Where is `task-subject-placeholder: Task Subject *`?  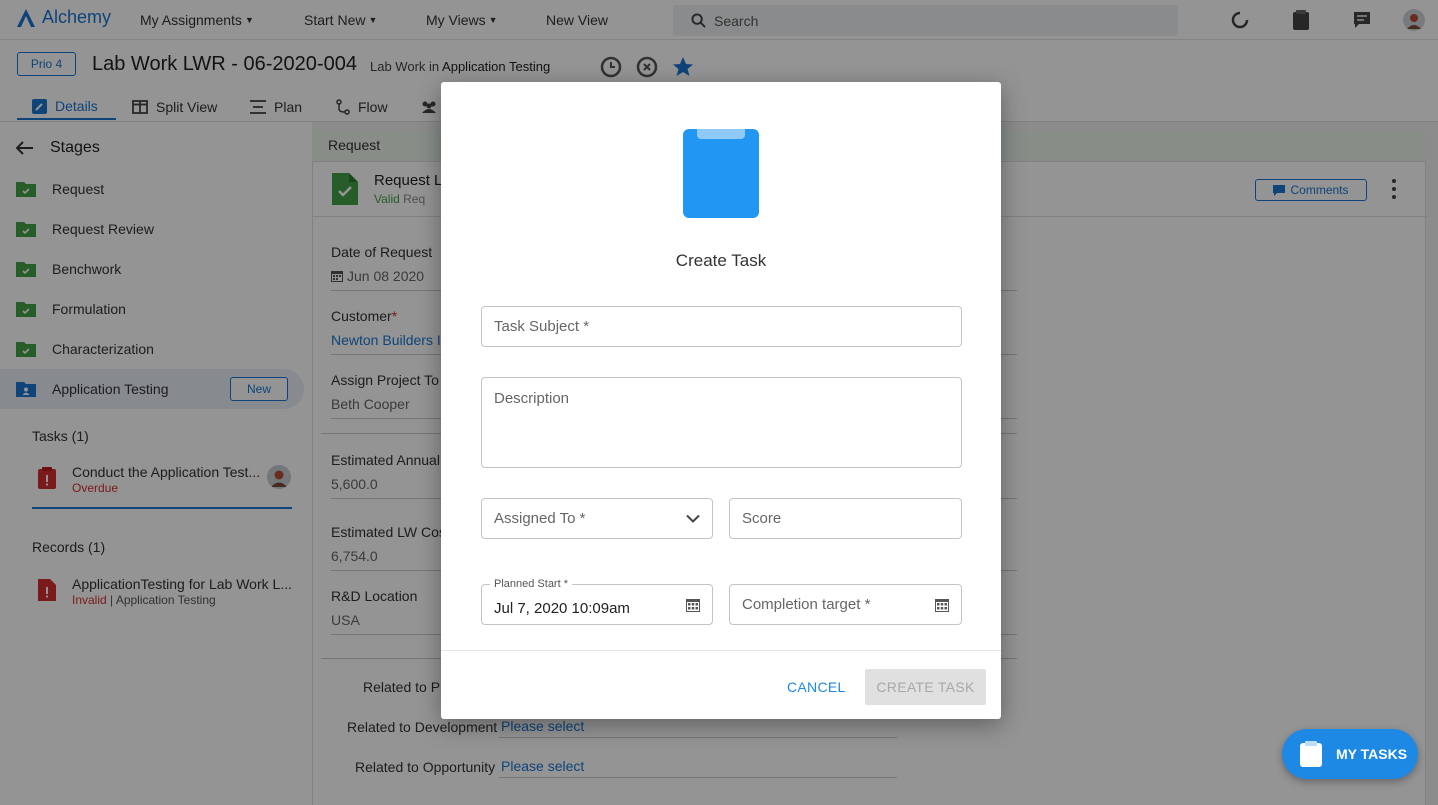
task-subject-placeholder: Task Subject * is located at coordinates (542, 326).